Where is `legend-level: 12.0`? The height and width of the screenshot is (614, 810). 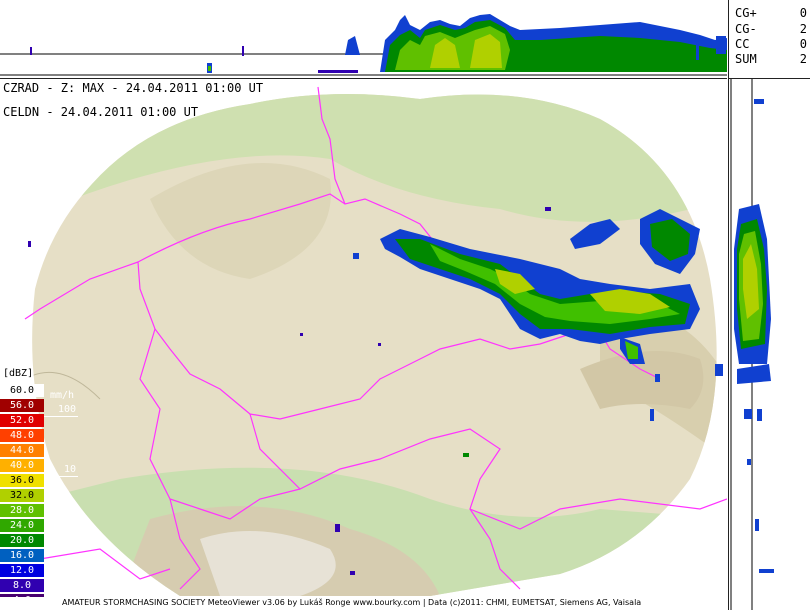
legend-level: 12.0 is located at coordinates (22, 570).